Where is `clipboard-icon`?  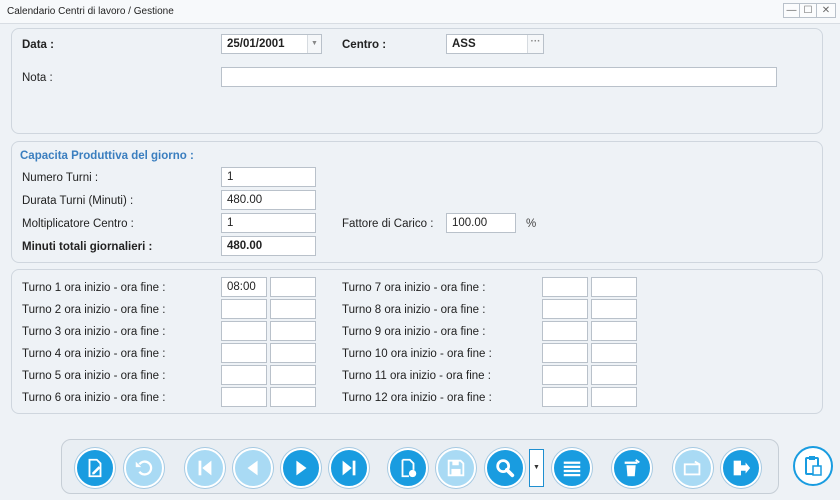
clipboard-icon is located at coordinates (813, 466).